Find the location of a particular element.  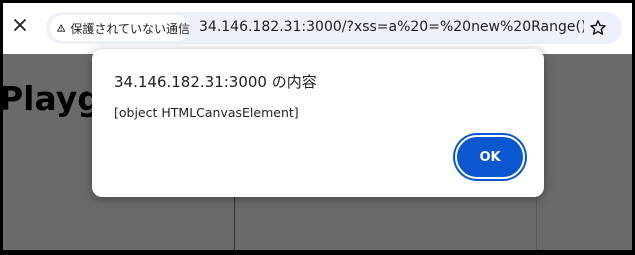

bookmark-button is located at coordinates (598, 28).